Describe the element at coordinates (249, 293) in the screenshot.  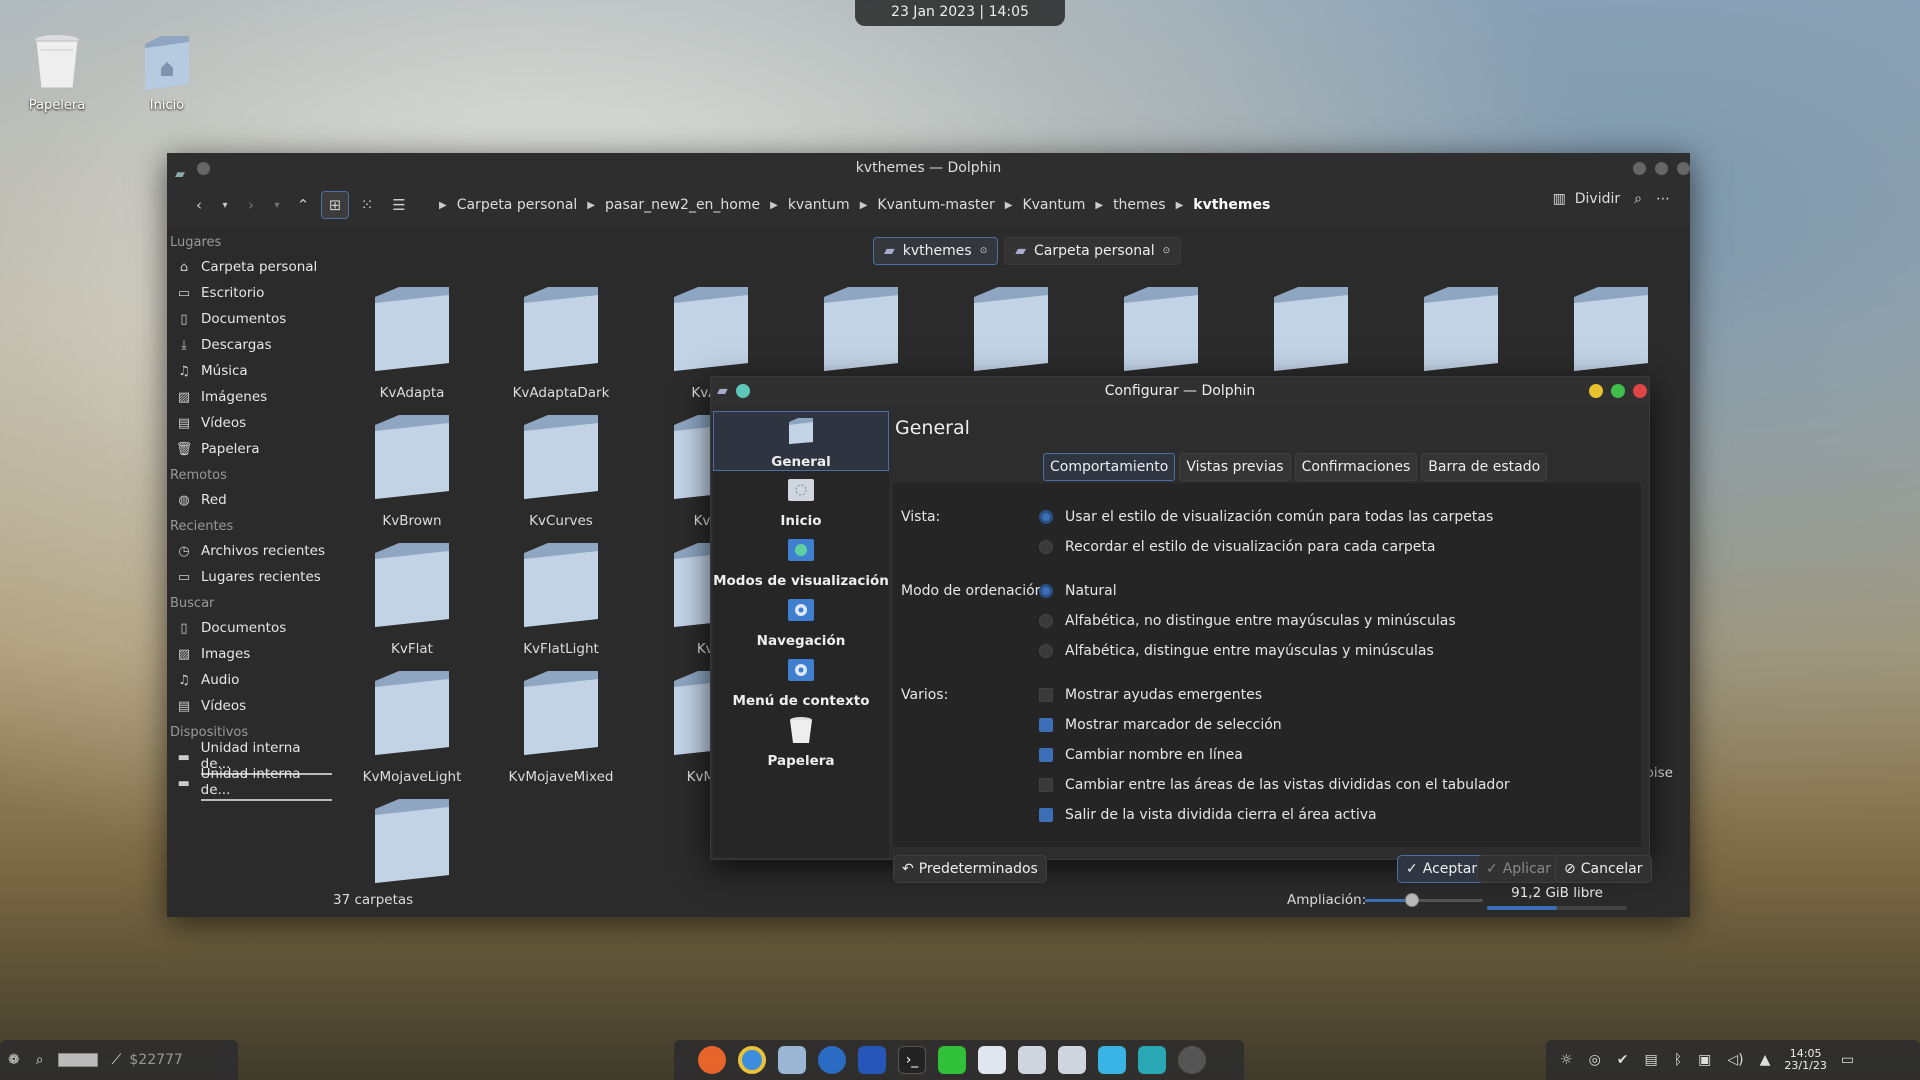
I see `place-desktop: ▭ Escritorio` at that location.